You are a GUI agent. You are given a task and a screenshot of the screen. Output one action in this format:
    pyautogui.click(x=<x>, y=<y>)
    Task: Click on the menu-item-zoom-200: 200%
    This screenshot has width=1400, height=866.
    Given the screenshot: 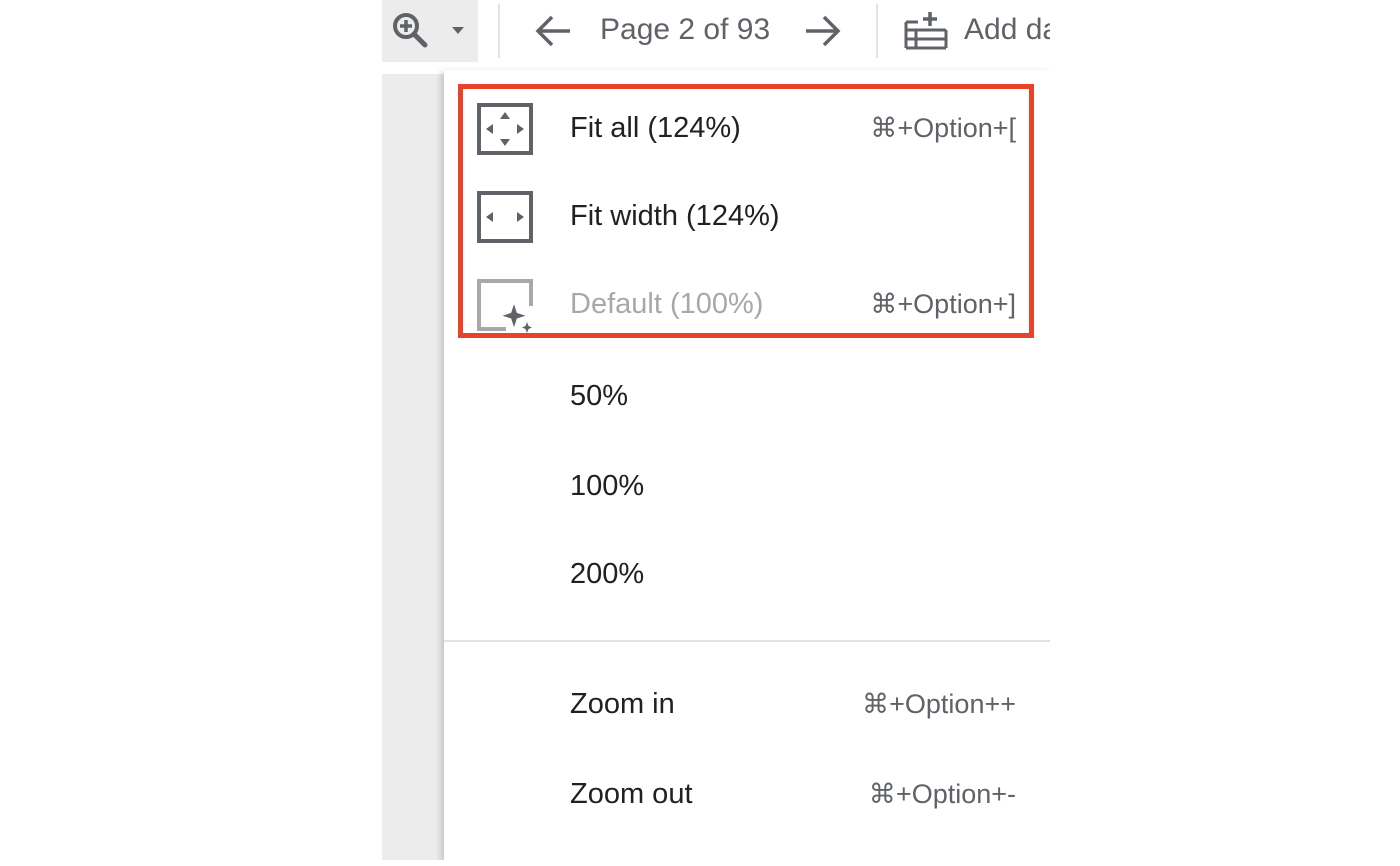 What is the action you would take?
    pyautogui.click(x=747, y=574)
    